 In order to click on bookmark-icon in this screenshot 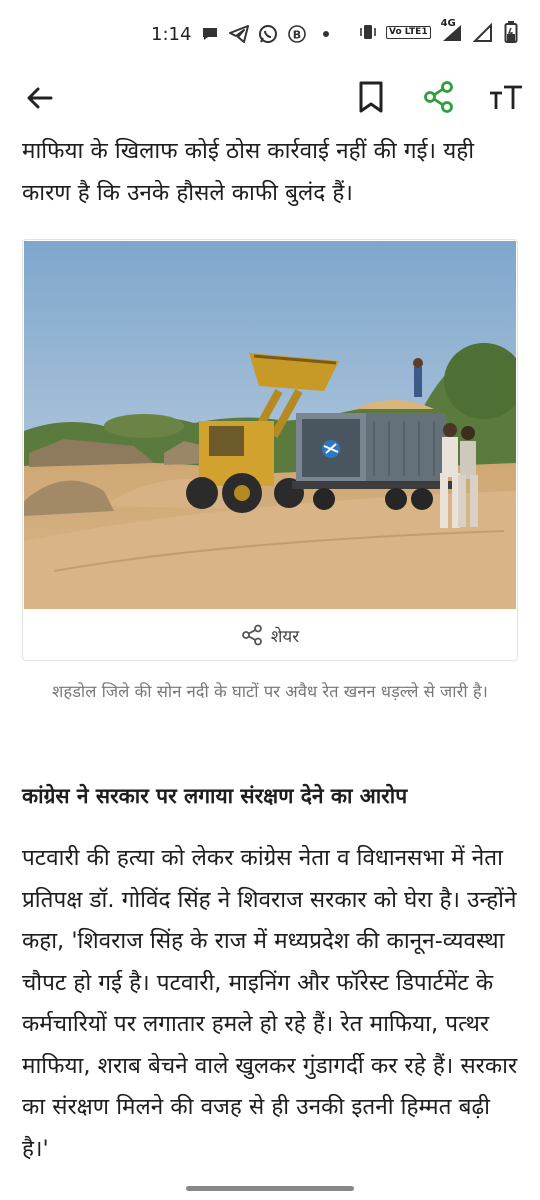, I will do `click(371, 97)`.